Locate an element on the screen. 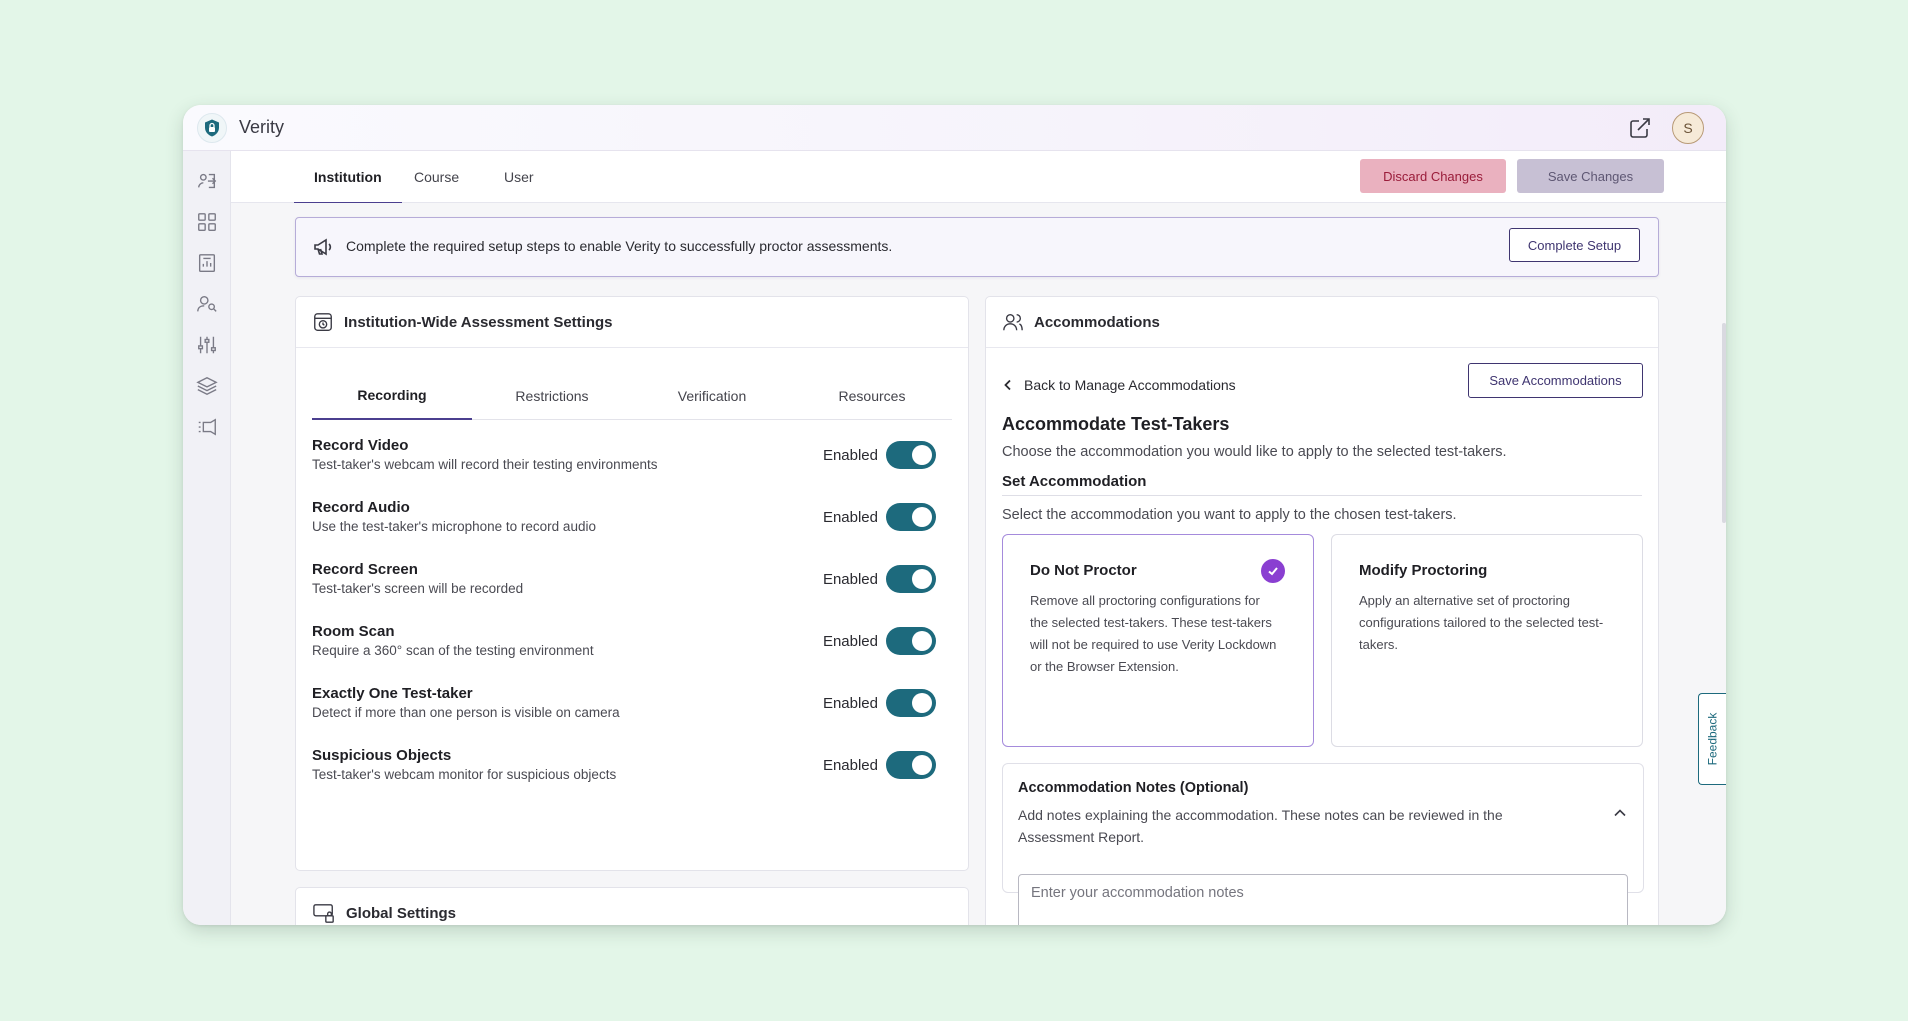  setting-title: Record Audio is located at coordinates (361, 507).